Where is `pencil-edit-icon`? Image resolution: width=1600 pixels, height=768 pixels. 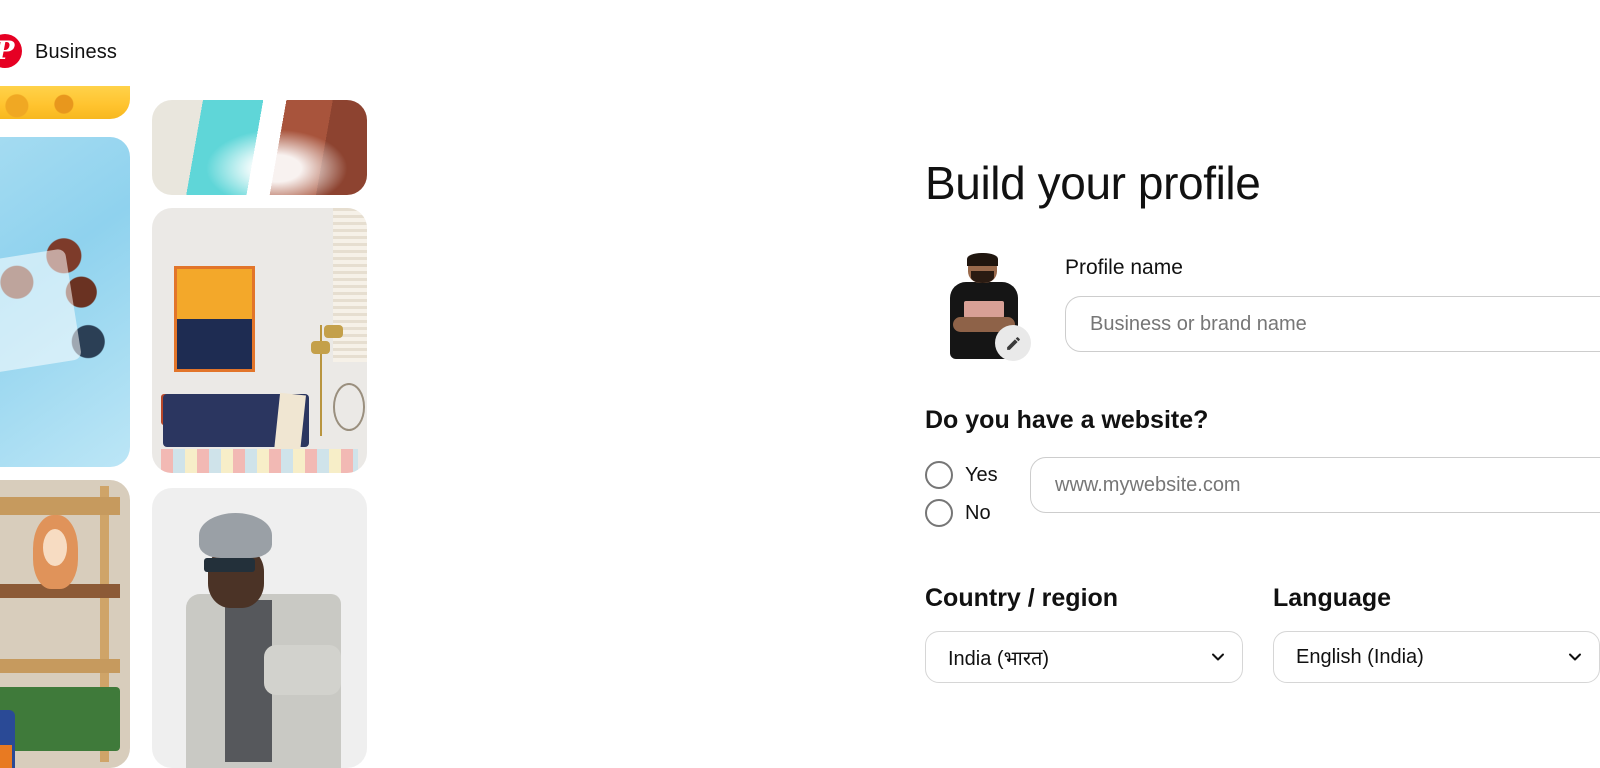
pencil-edit-icon is located at coordinates (1013, 343).